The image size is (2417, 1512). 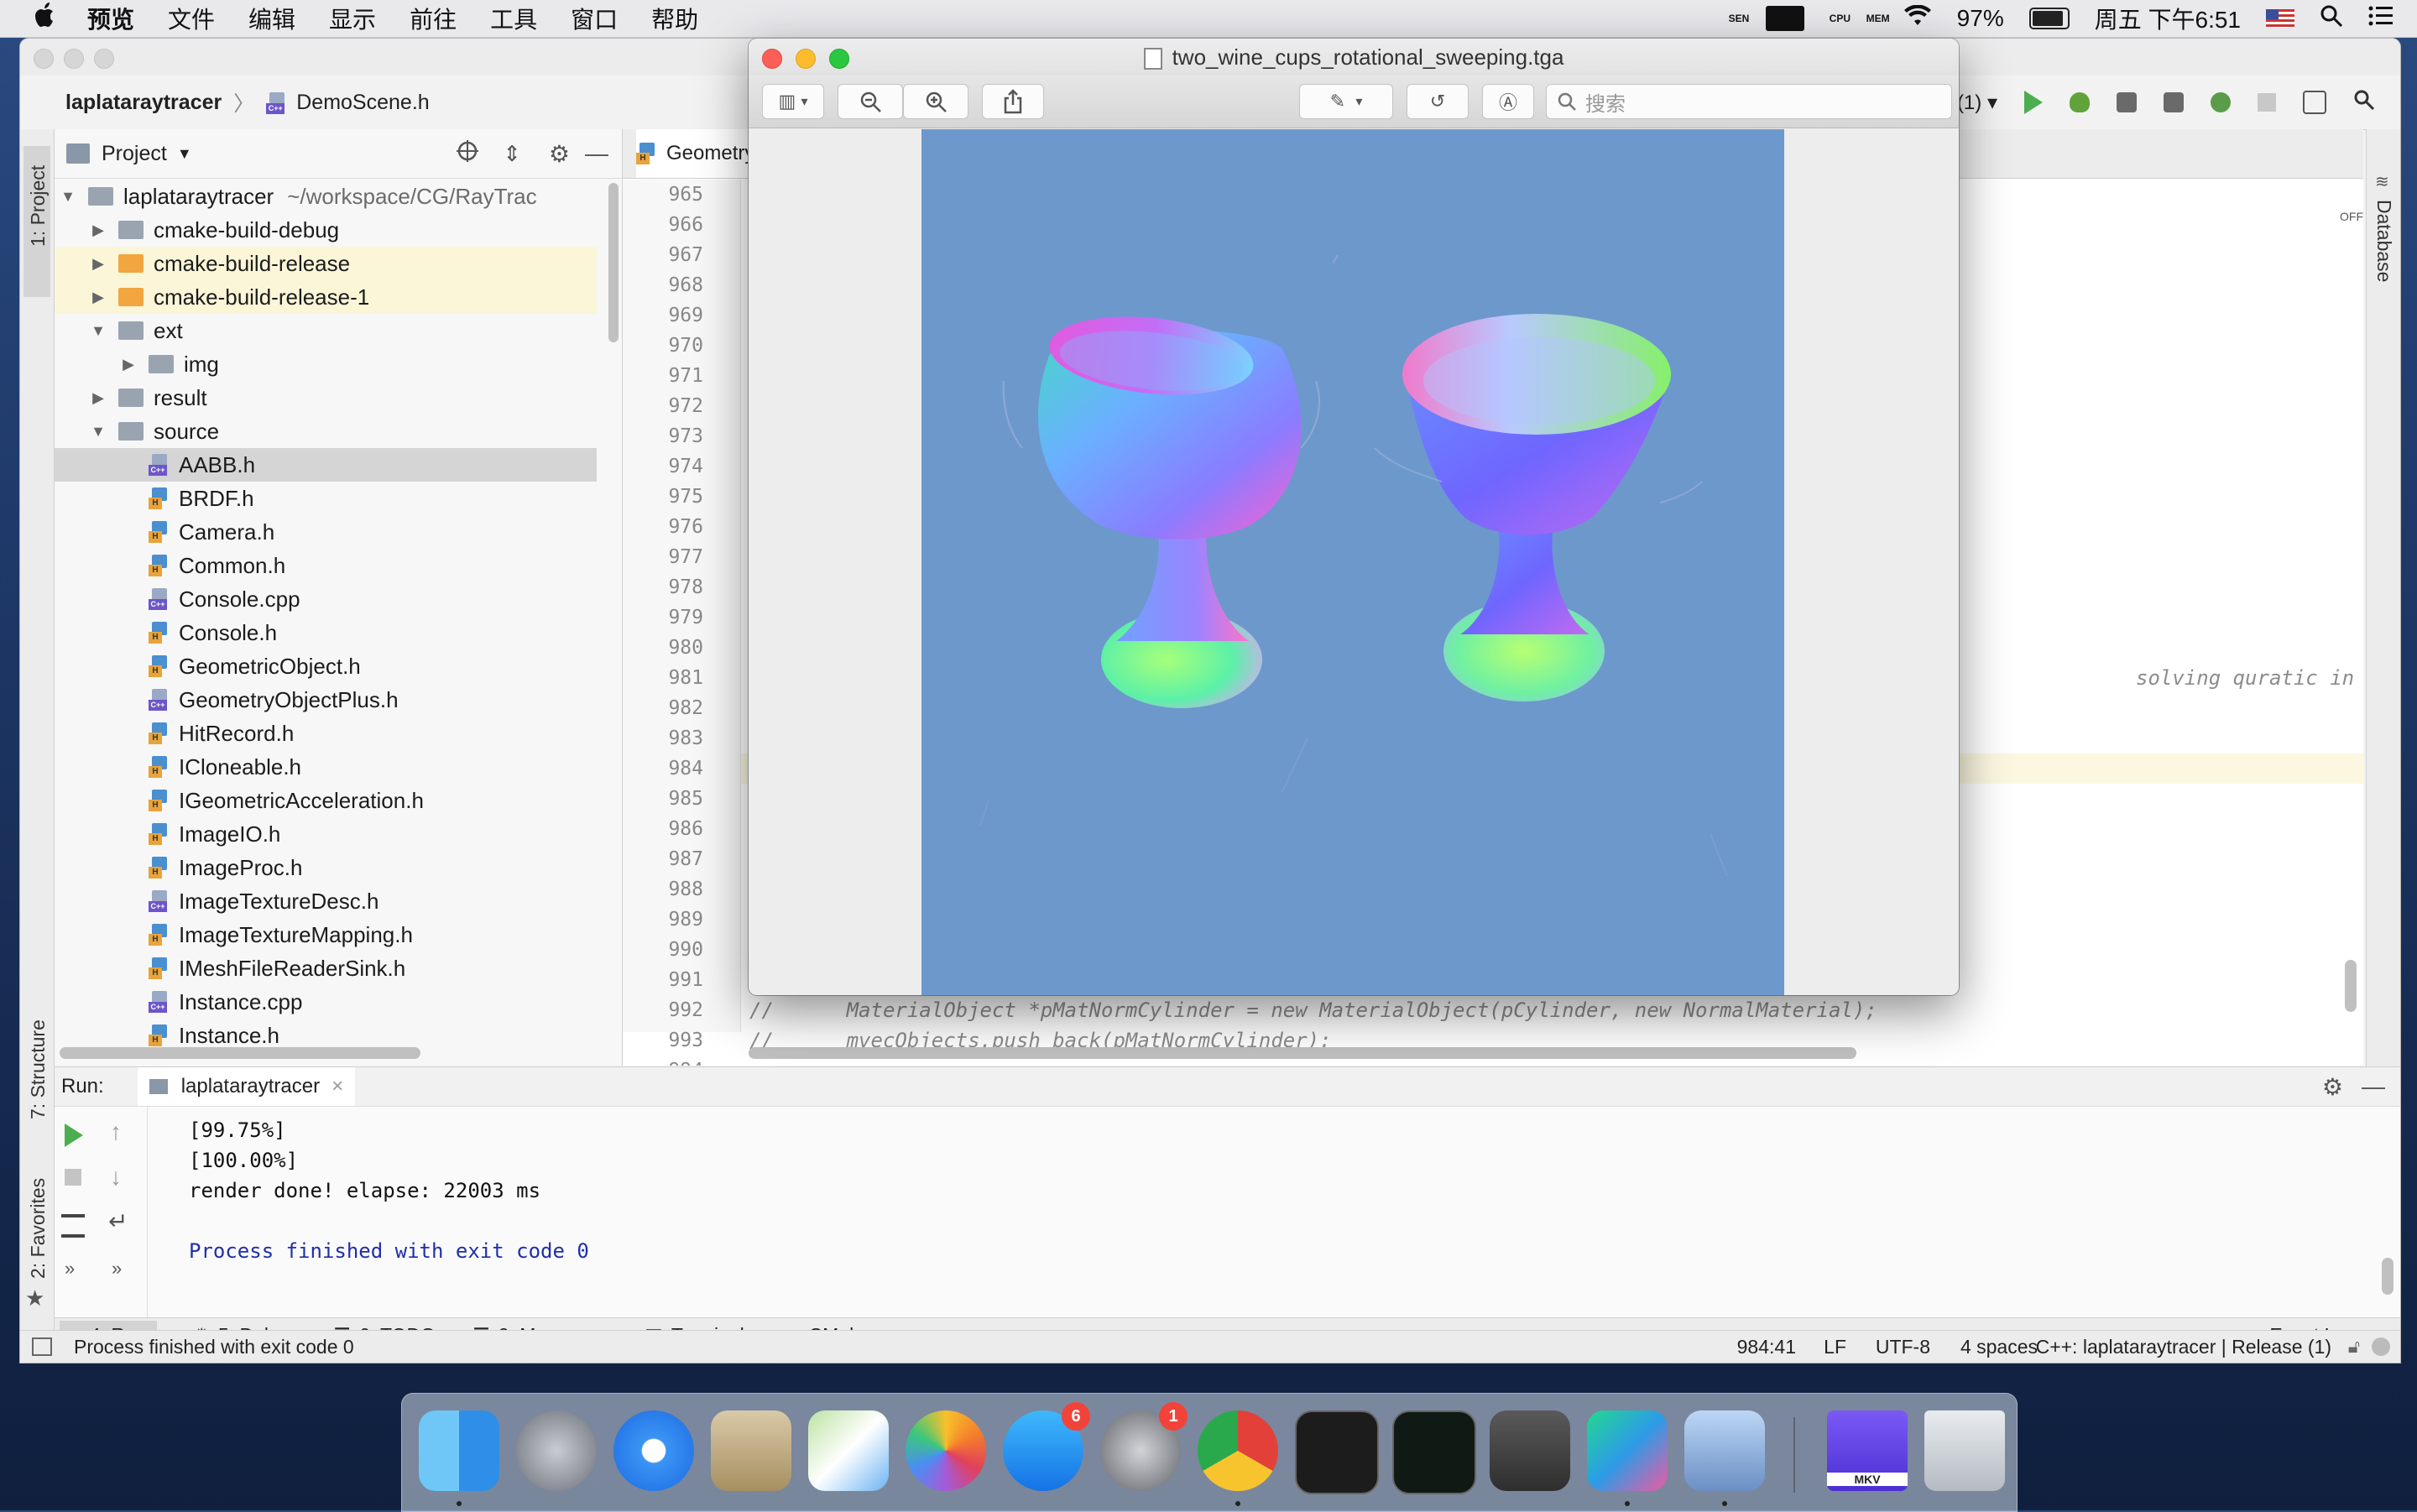 I want to click on tree-file-item: H ImageTextureMapping.h, so click(x=326, y=935).